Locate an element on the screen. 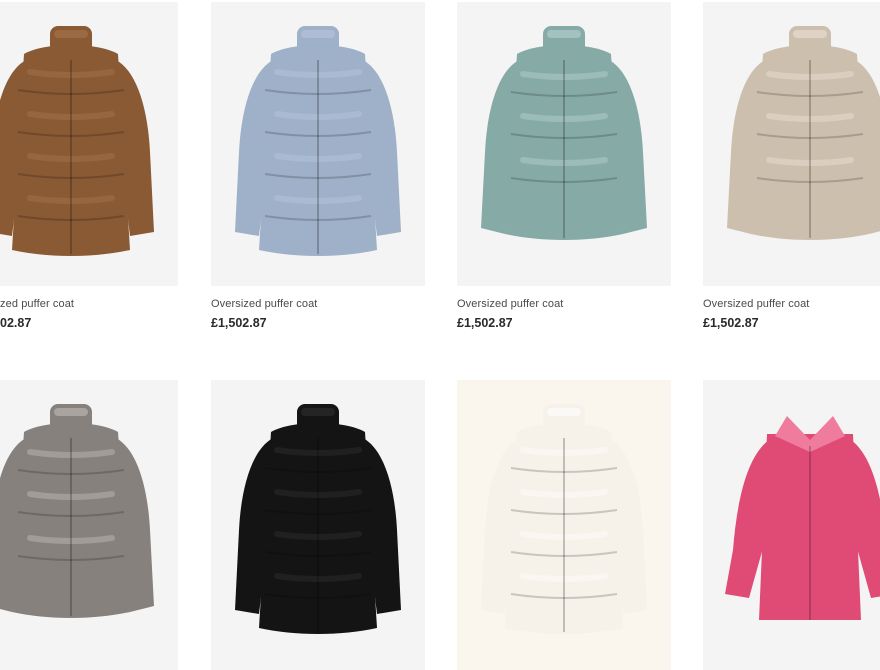 The height and width of the screenshot is (670, 880). product-title: zed puffer coat is located at coordinates (37, 304).